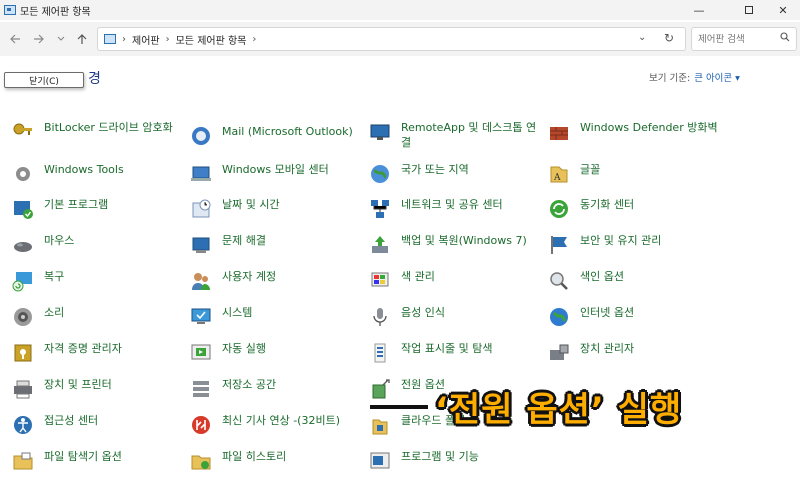 This screenshot has width=800, height=495. What do you see at coordinates (97, 424) in the screenshot?
I see `item-ease-of-access: 접근성 센터` at bounding box center [97, 424].